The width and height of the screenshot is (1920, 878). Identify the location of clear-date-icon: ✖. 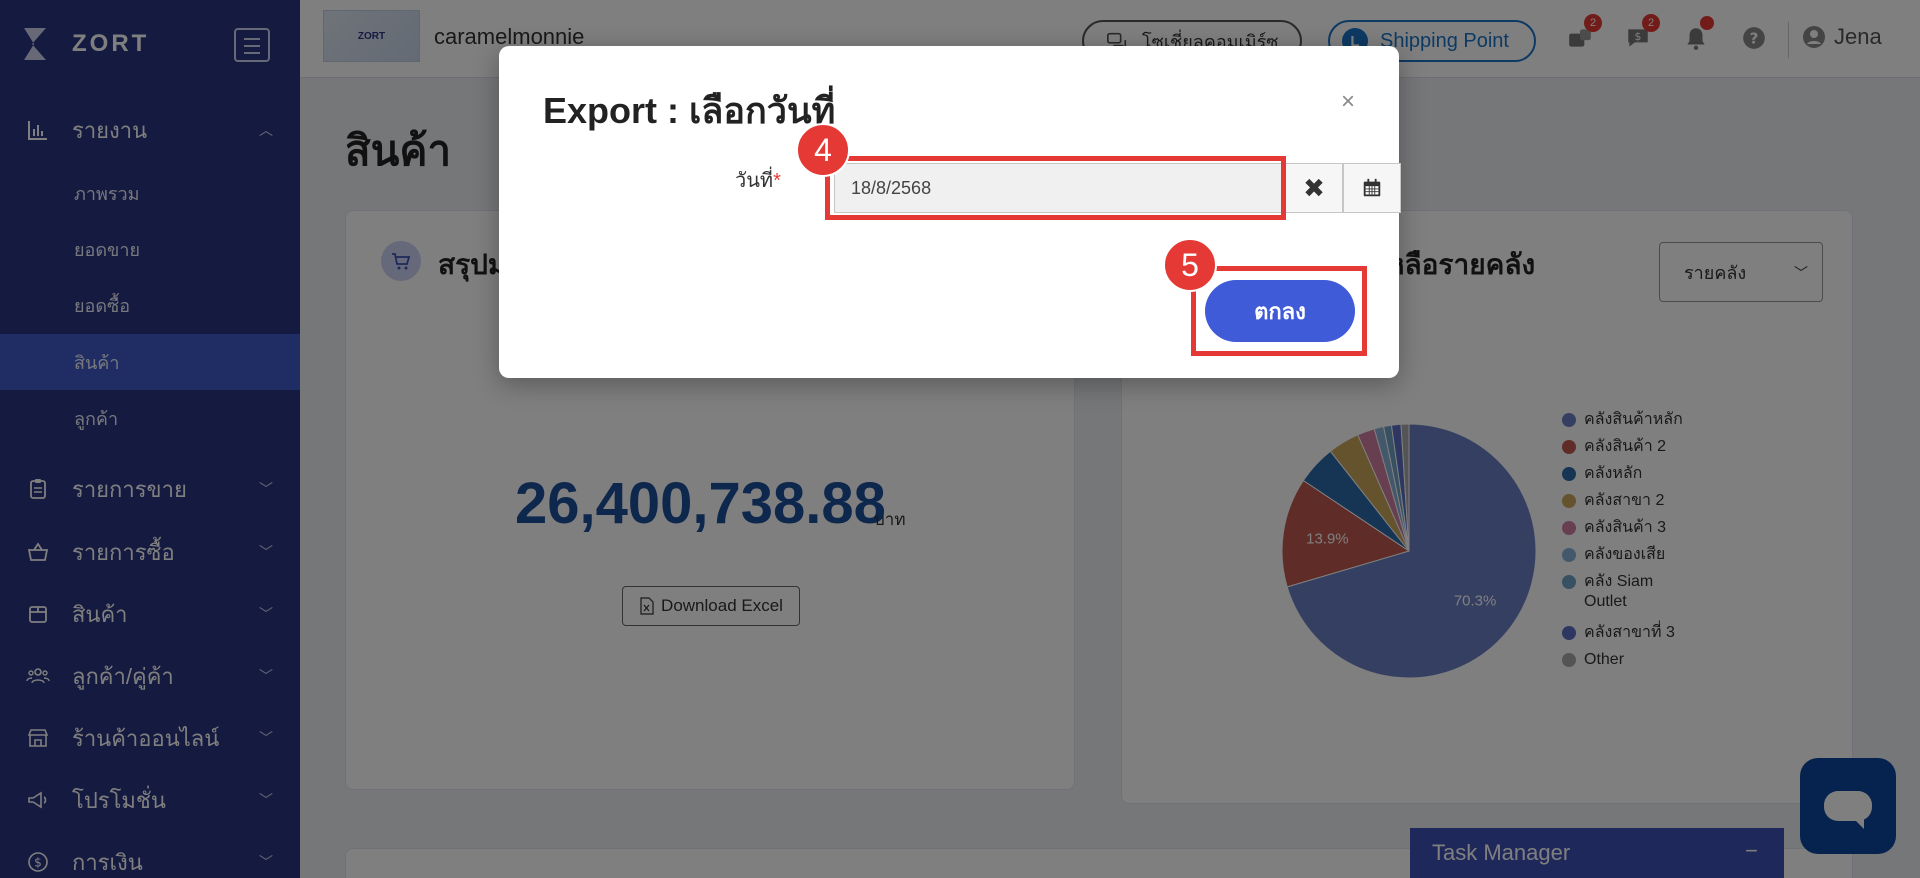
(1314, 188).